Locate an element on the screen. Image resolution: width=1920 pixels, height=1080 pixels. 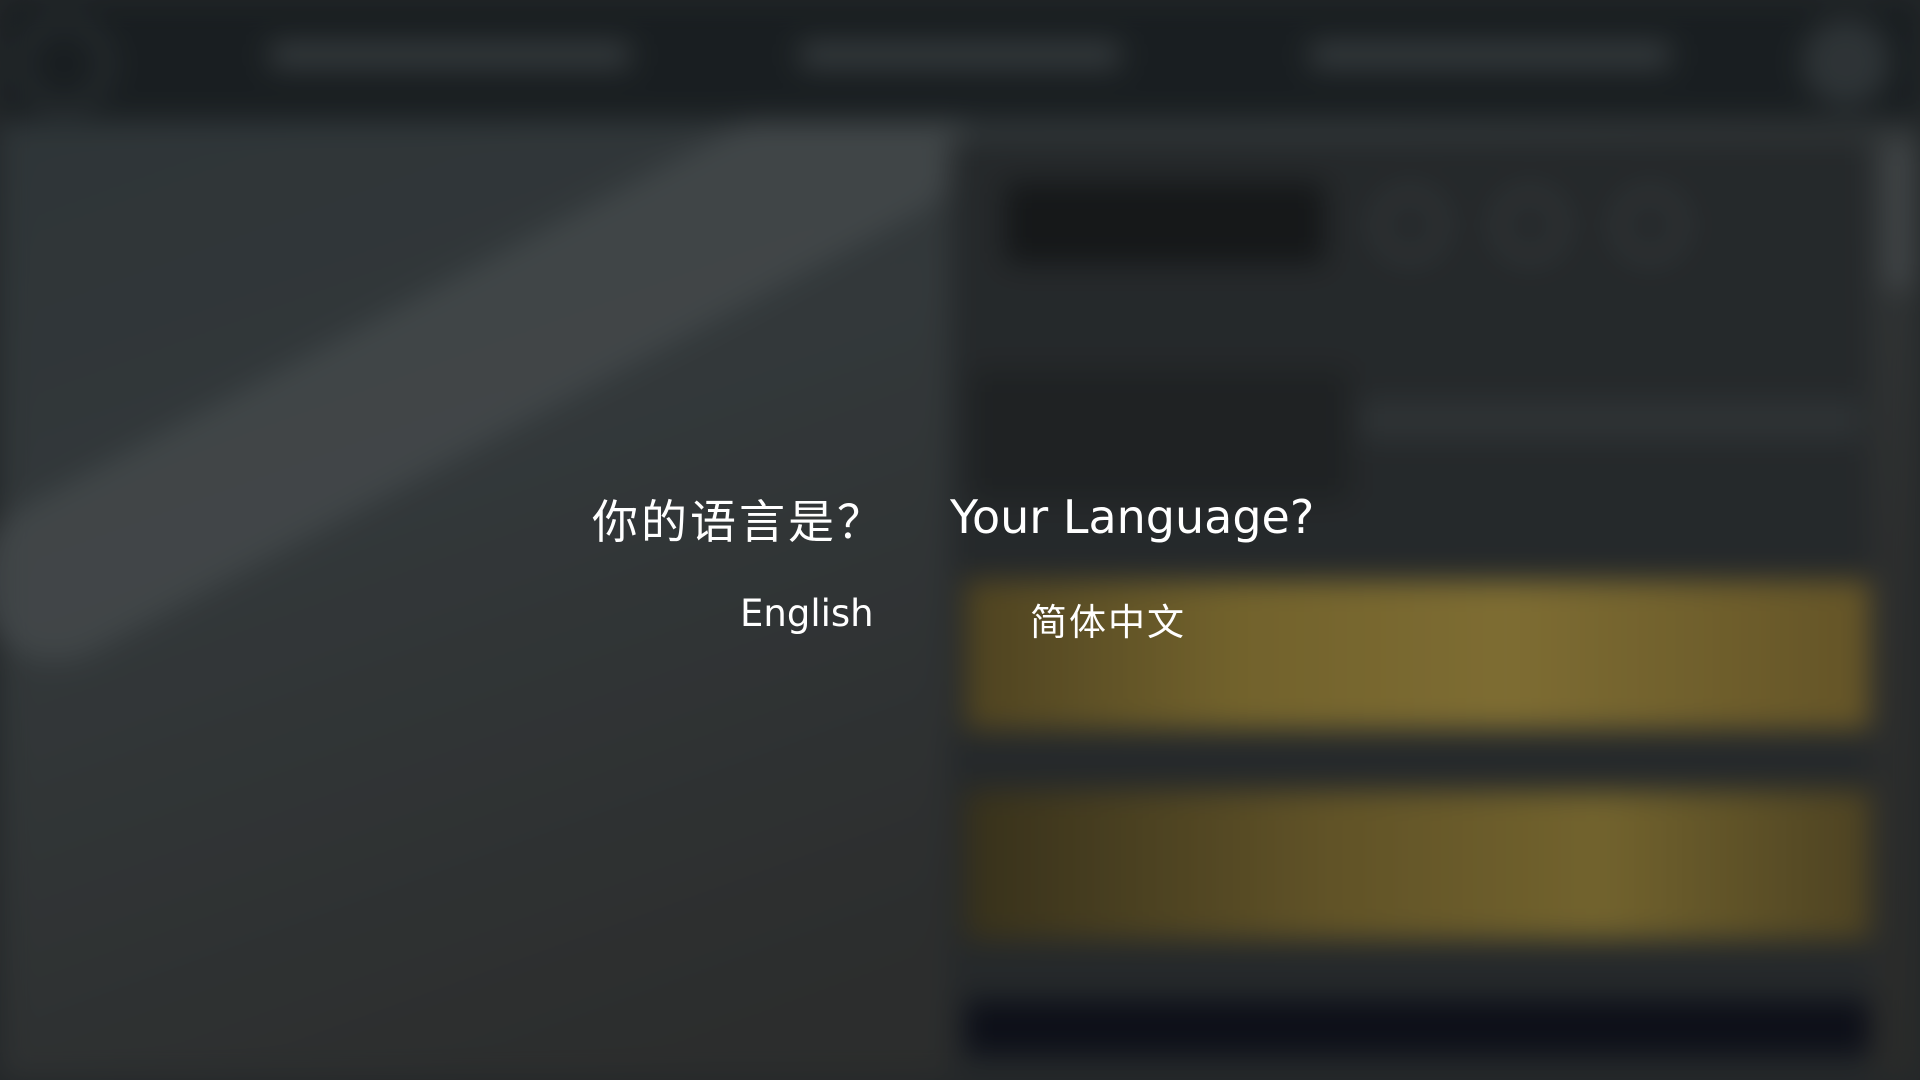
option-simplified-chinese-button: 简体中文 is located at coordinates (1108, 618).